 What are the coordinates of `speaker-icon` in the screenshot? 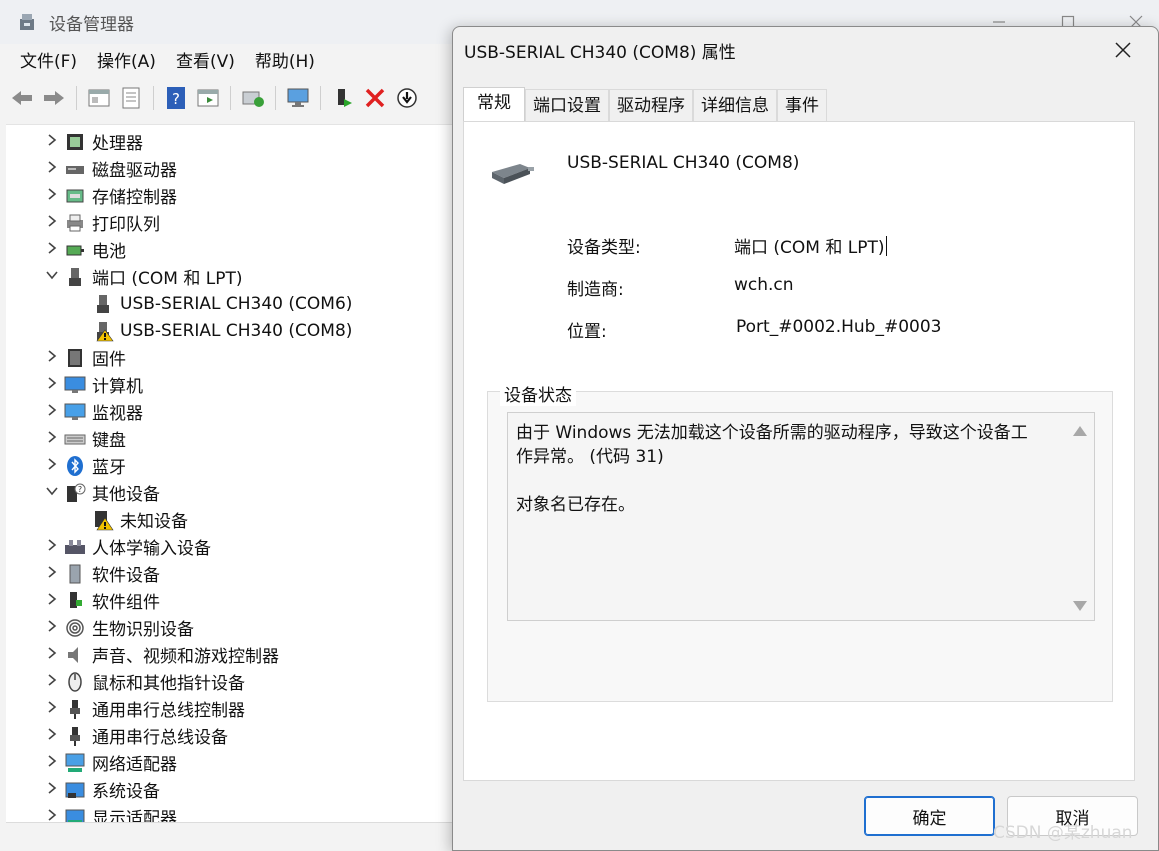 It's located at (75, 655).